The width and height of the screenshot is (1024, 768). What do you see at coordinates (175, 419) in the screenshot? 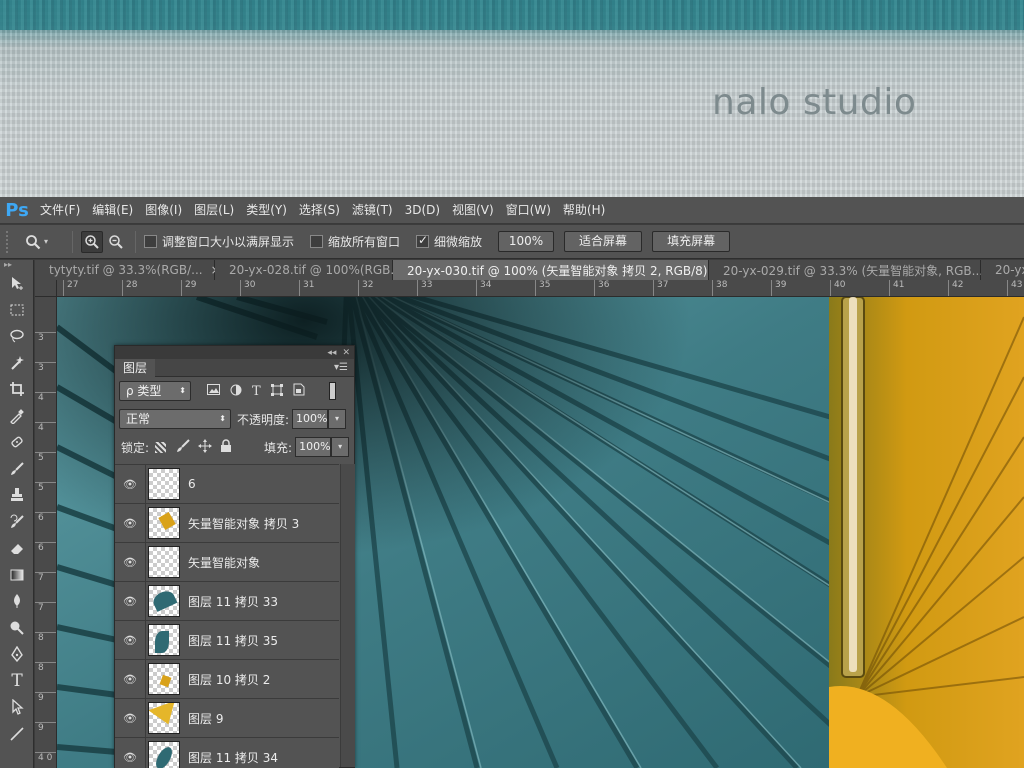
I see `blend-mode-dropdown: 正常 ⬍` at bounding box center [175, 419].